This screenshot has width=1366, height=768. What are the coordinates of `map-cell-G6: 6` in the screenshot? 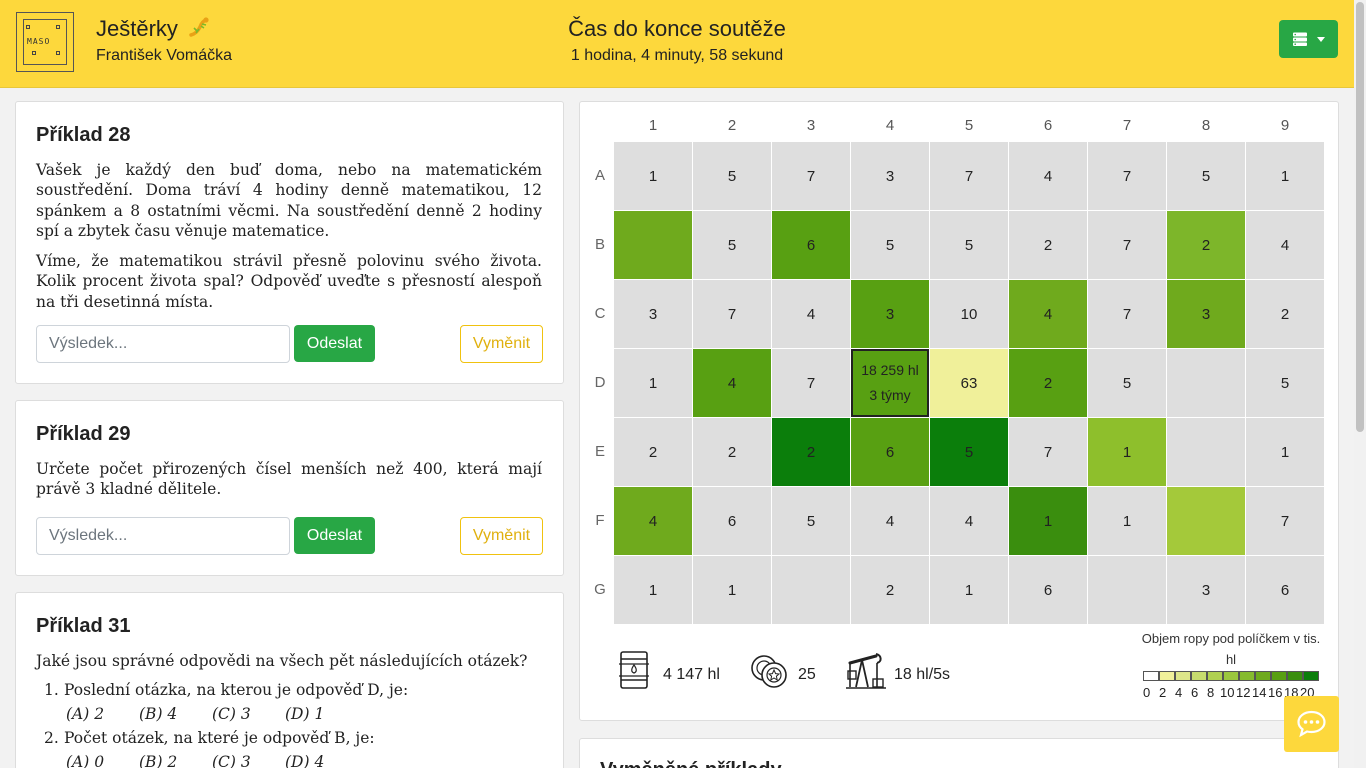 It's located at (1048, 590).